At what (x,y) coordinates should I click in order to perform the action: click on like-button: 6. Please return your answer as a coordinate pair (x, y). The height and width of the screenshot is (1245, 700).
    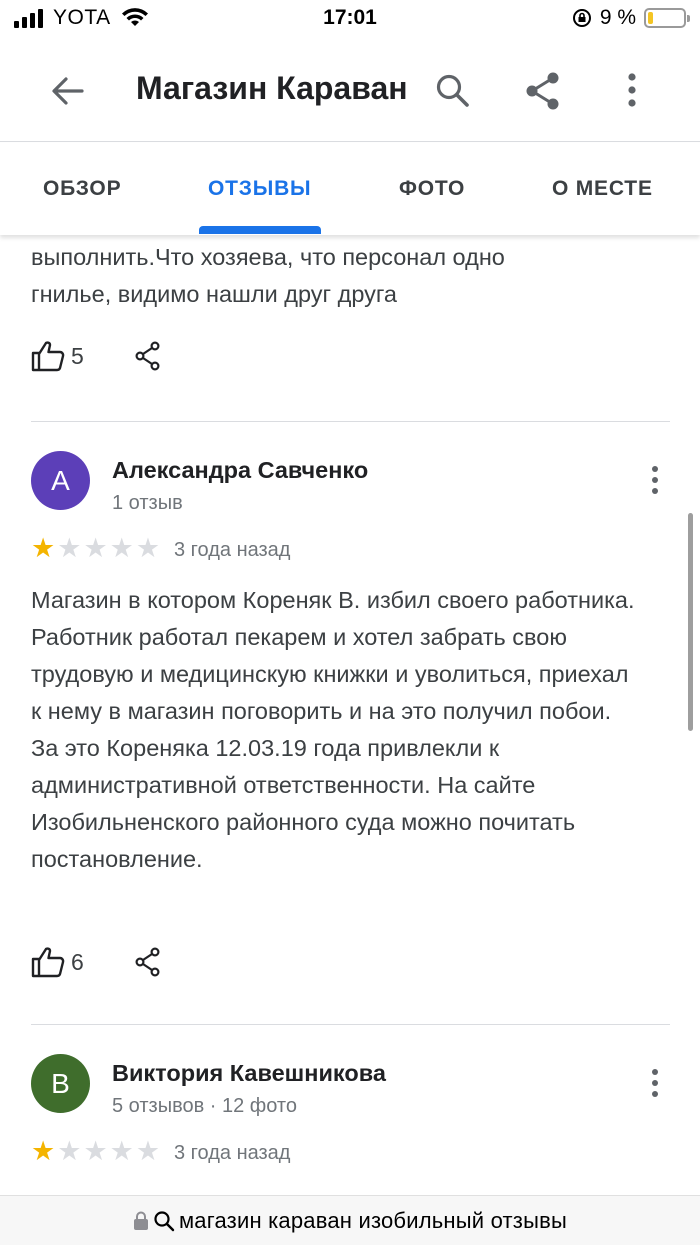
    Looking at the image, I should click on (57, 962).